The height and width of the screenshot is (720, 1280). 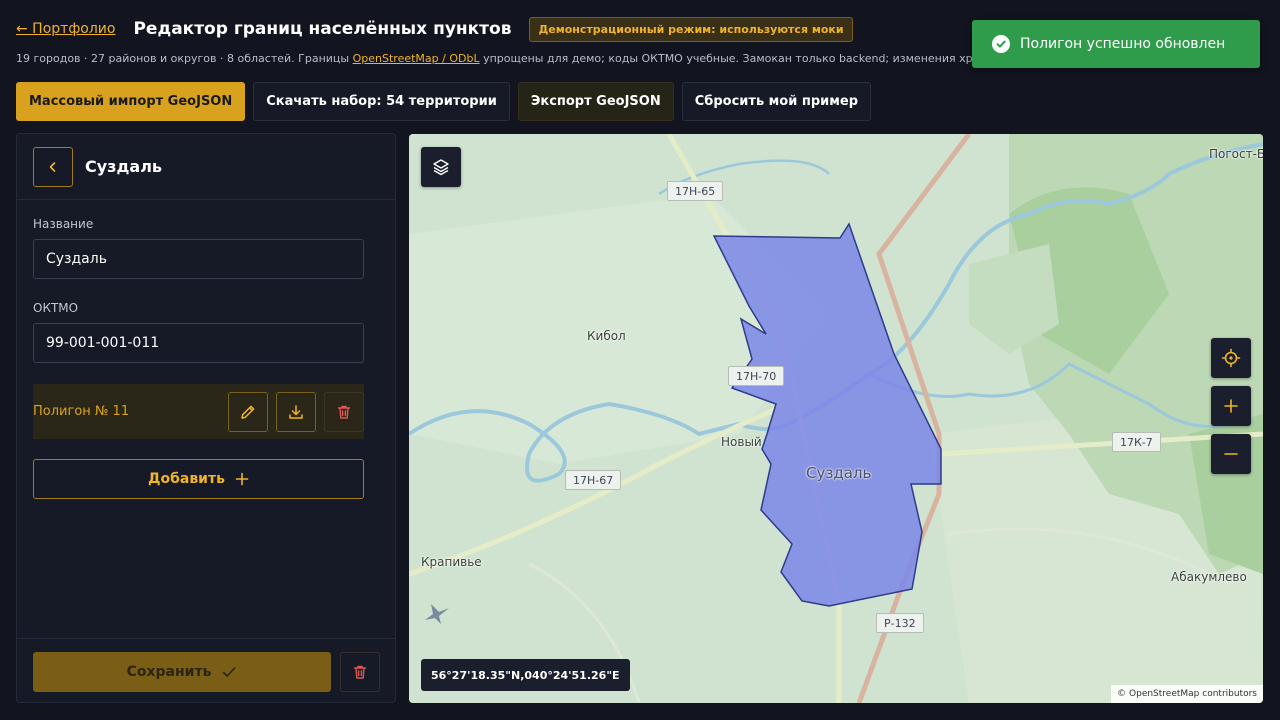 What do you see at coordinates (56, 308) in the screenshot?
I see `oktmo-label: ОКТМО` at bounding box center [56, 308].